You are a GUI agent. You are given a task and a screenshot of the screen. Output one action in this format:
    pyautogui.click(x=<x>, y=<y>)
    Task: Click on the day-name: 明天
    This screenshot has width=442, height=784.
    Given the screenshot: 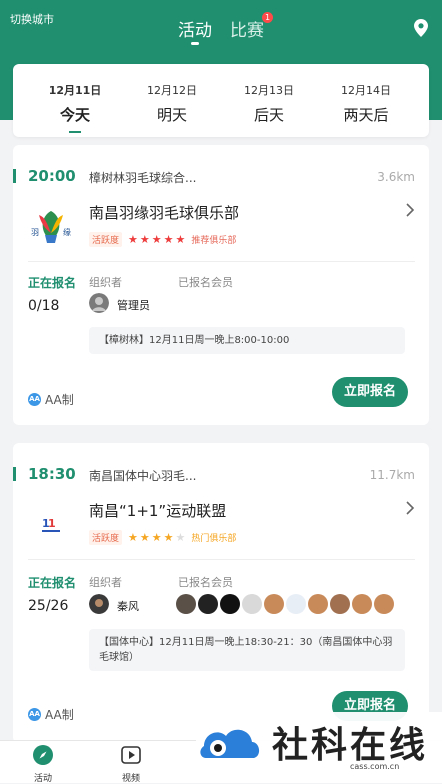 What is the action you would take?
    pyautogui.click(x=171, y=115)
    